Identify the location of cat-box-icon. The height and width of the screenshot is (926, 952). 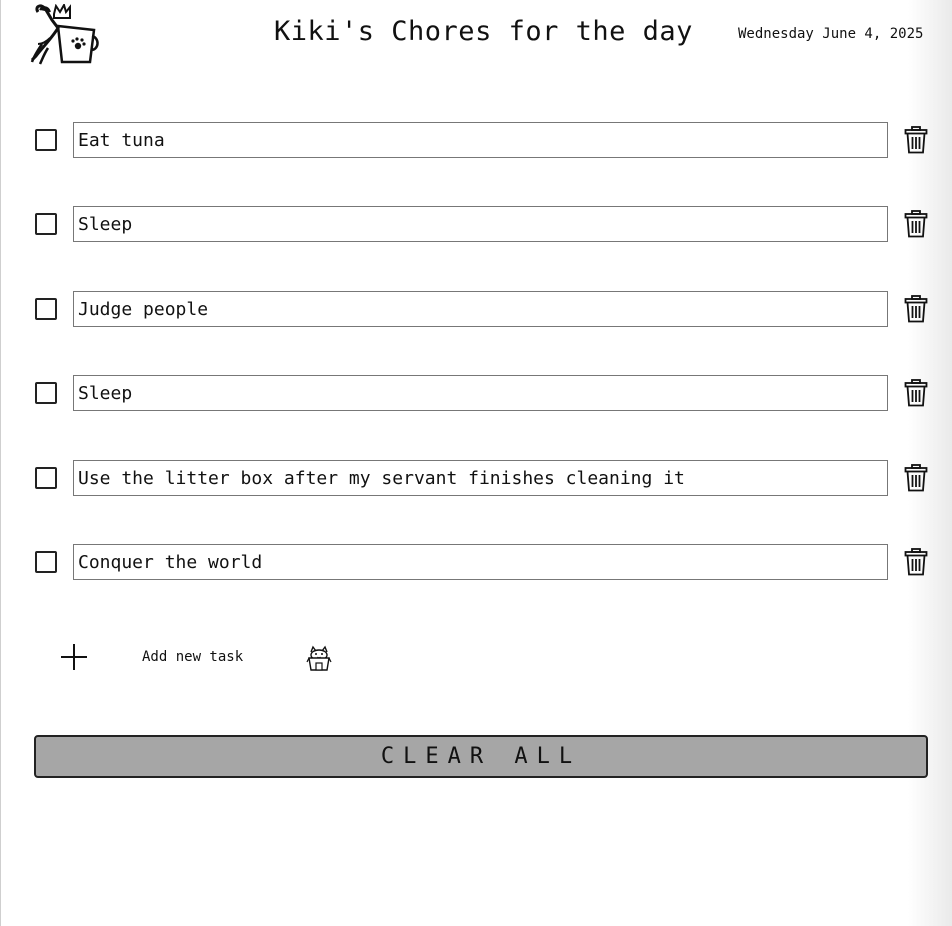
(319, 658).